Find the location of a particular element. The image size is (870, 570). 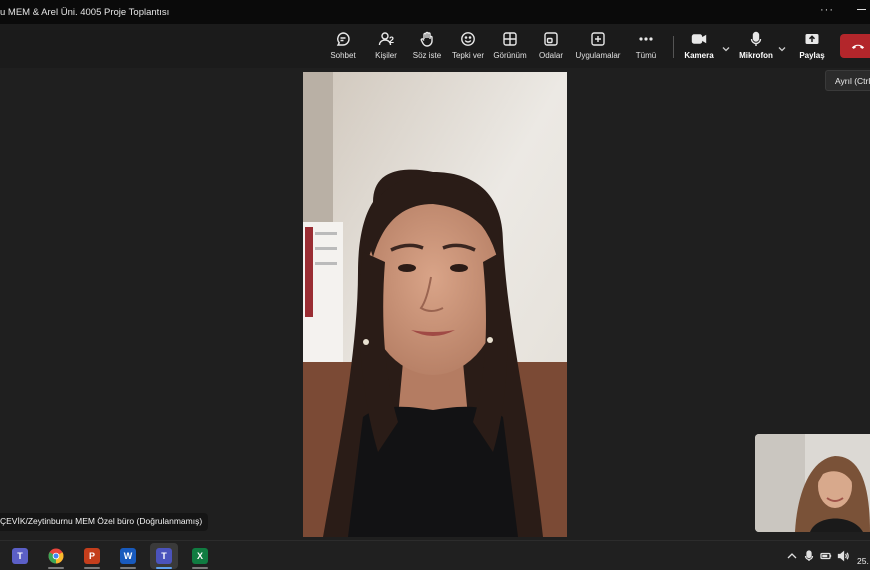

taskbar-teams-work: T is located at coordinates (164, 556).